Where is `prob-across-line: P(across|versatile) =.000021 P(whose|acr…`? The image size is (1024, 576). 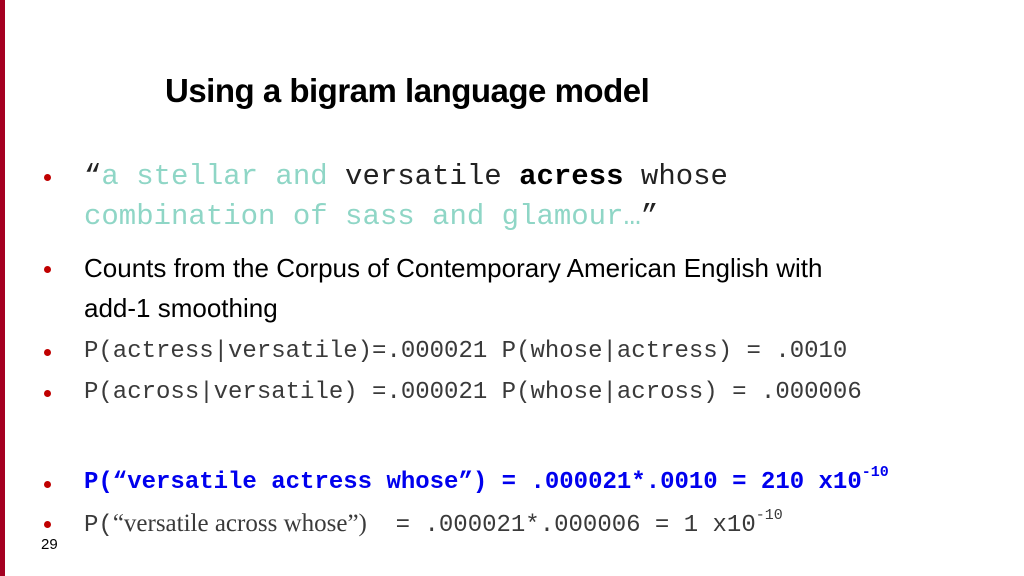
prob-across-line: P(across|versatile) =.000021 P(whose|acr… is located at coordinates (473, 392).